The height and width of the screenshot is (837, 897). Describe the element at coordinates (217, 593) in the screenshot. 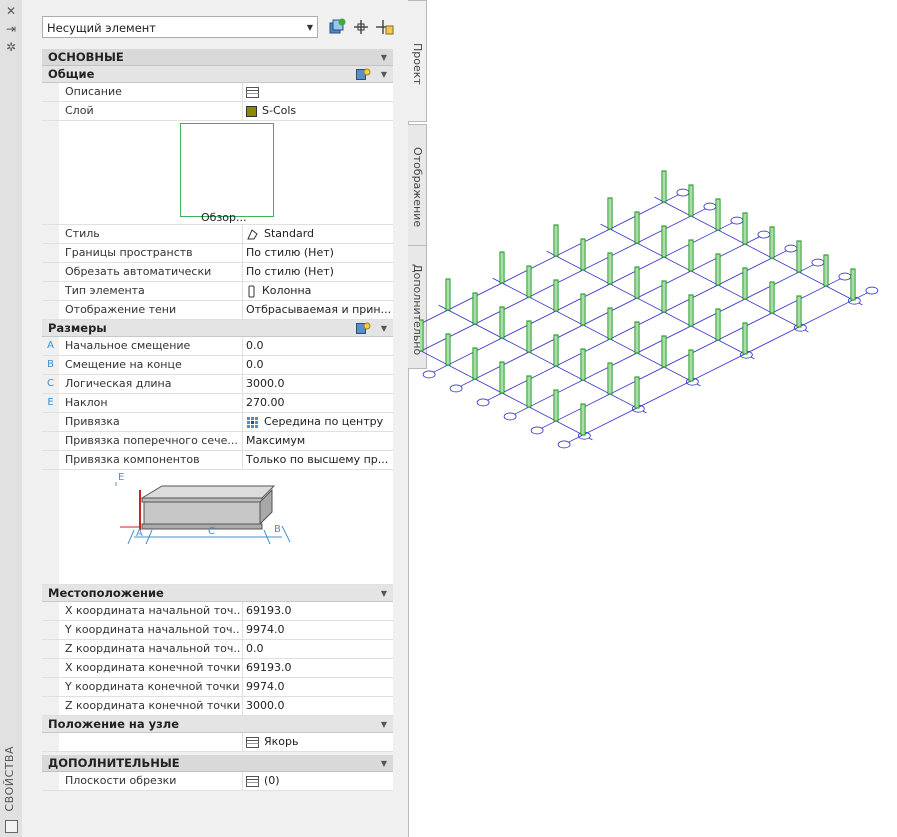

I see `group-location: Местоположение ▼` at that location.